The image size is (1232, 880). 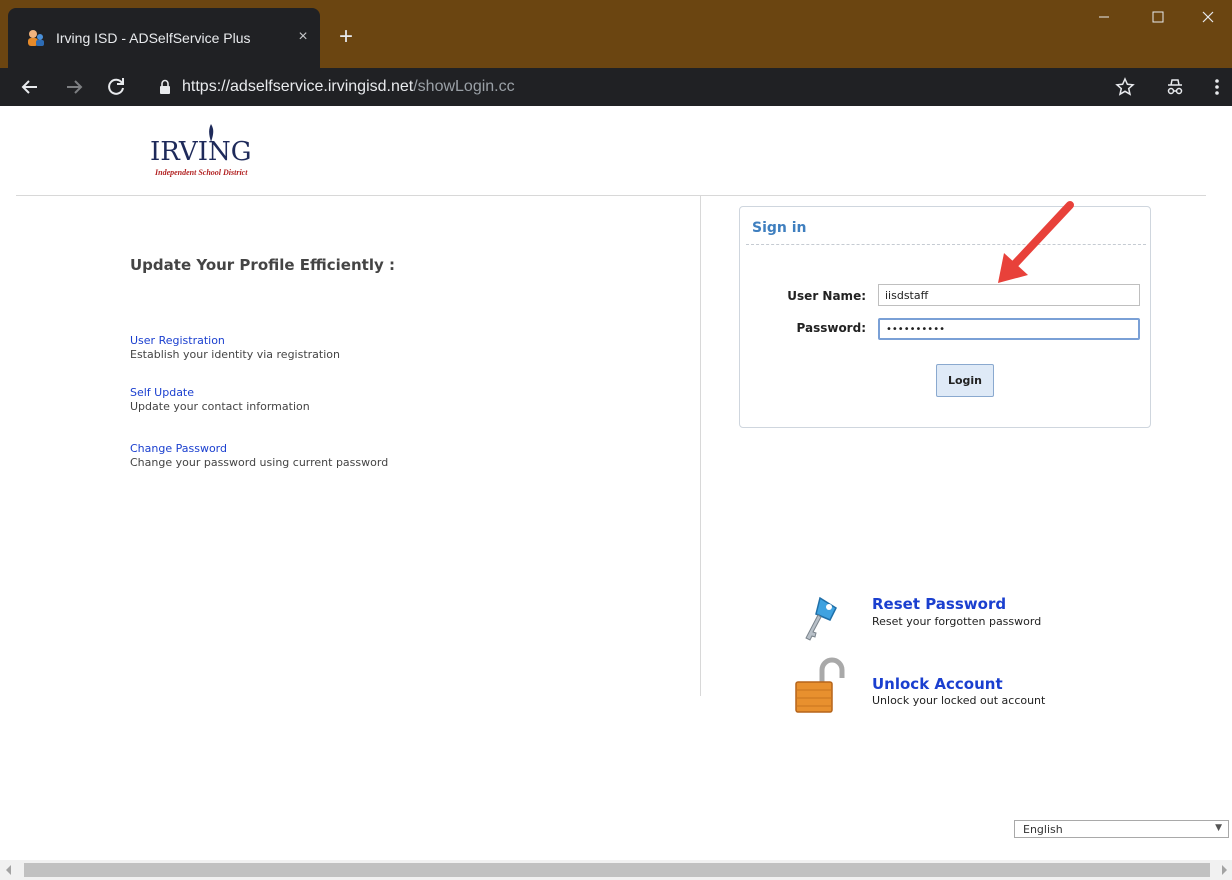 What do you see at coordinates (965, 380) in the screenshot?
I see `login-button: Login` at bounding box center [965, 380].